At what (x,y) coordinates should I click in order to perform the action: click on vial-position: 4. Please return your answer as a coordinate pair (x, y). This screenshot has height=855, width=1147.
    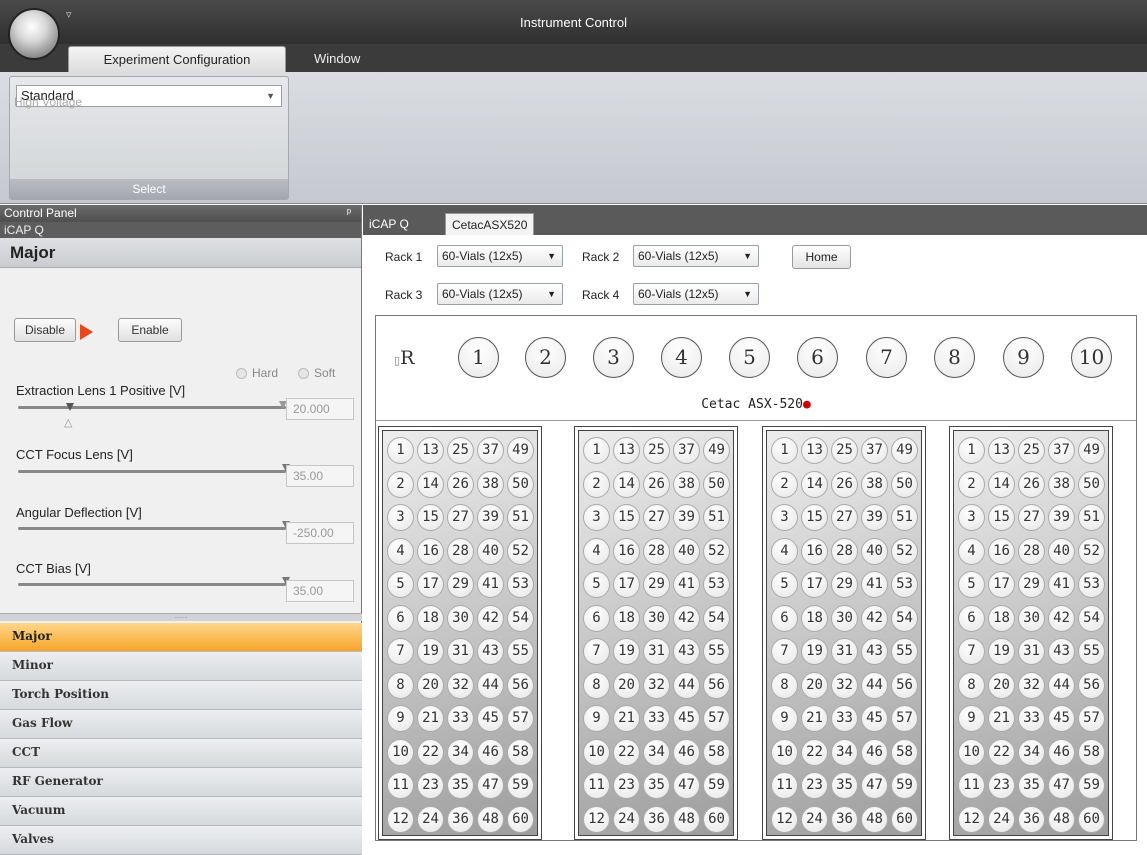
    Looking at the image, I should click on (971, 551).